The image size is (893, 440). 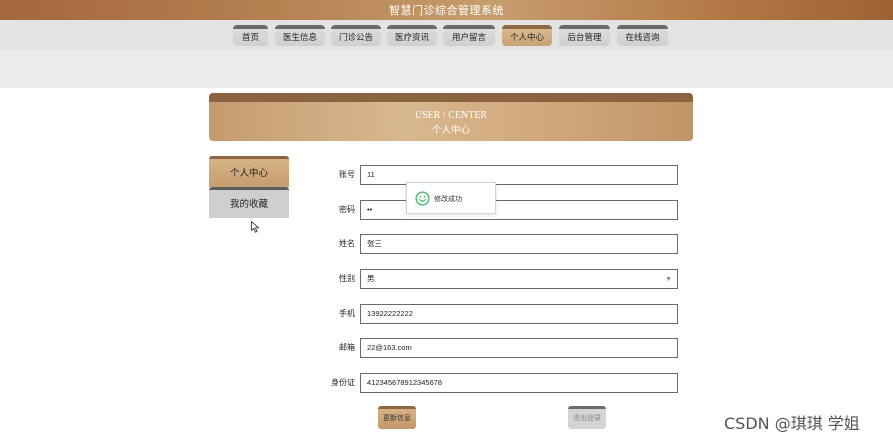 I want to click on banner-title-cn: 个人中心, so click(x=450, y=130).